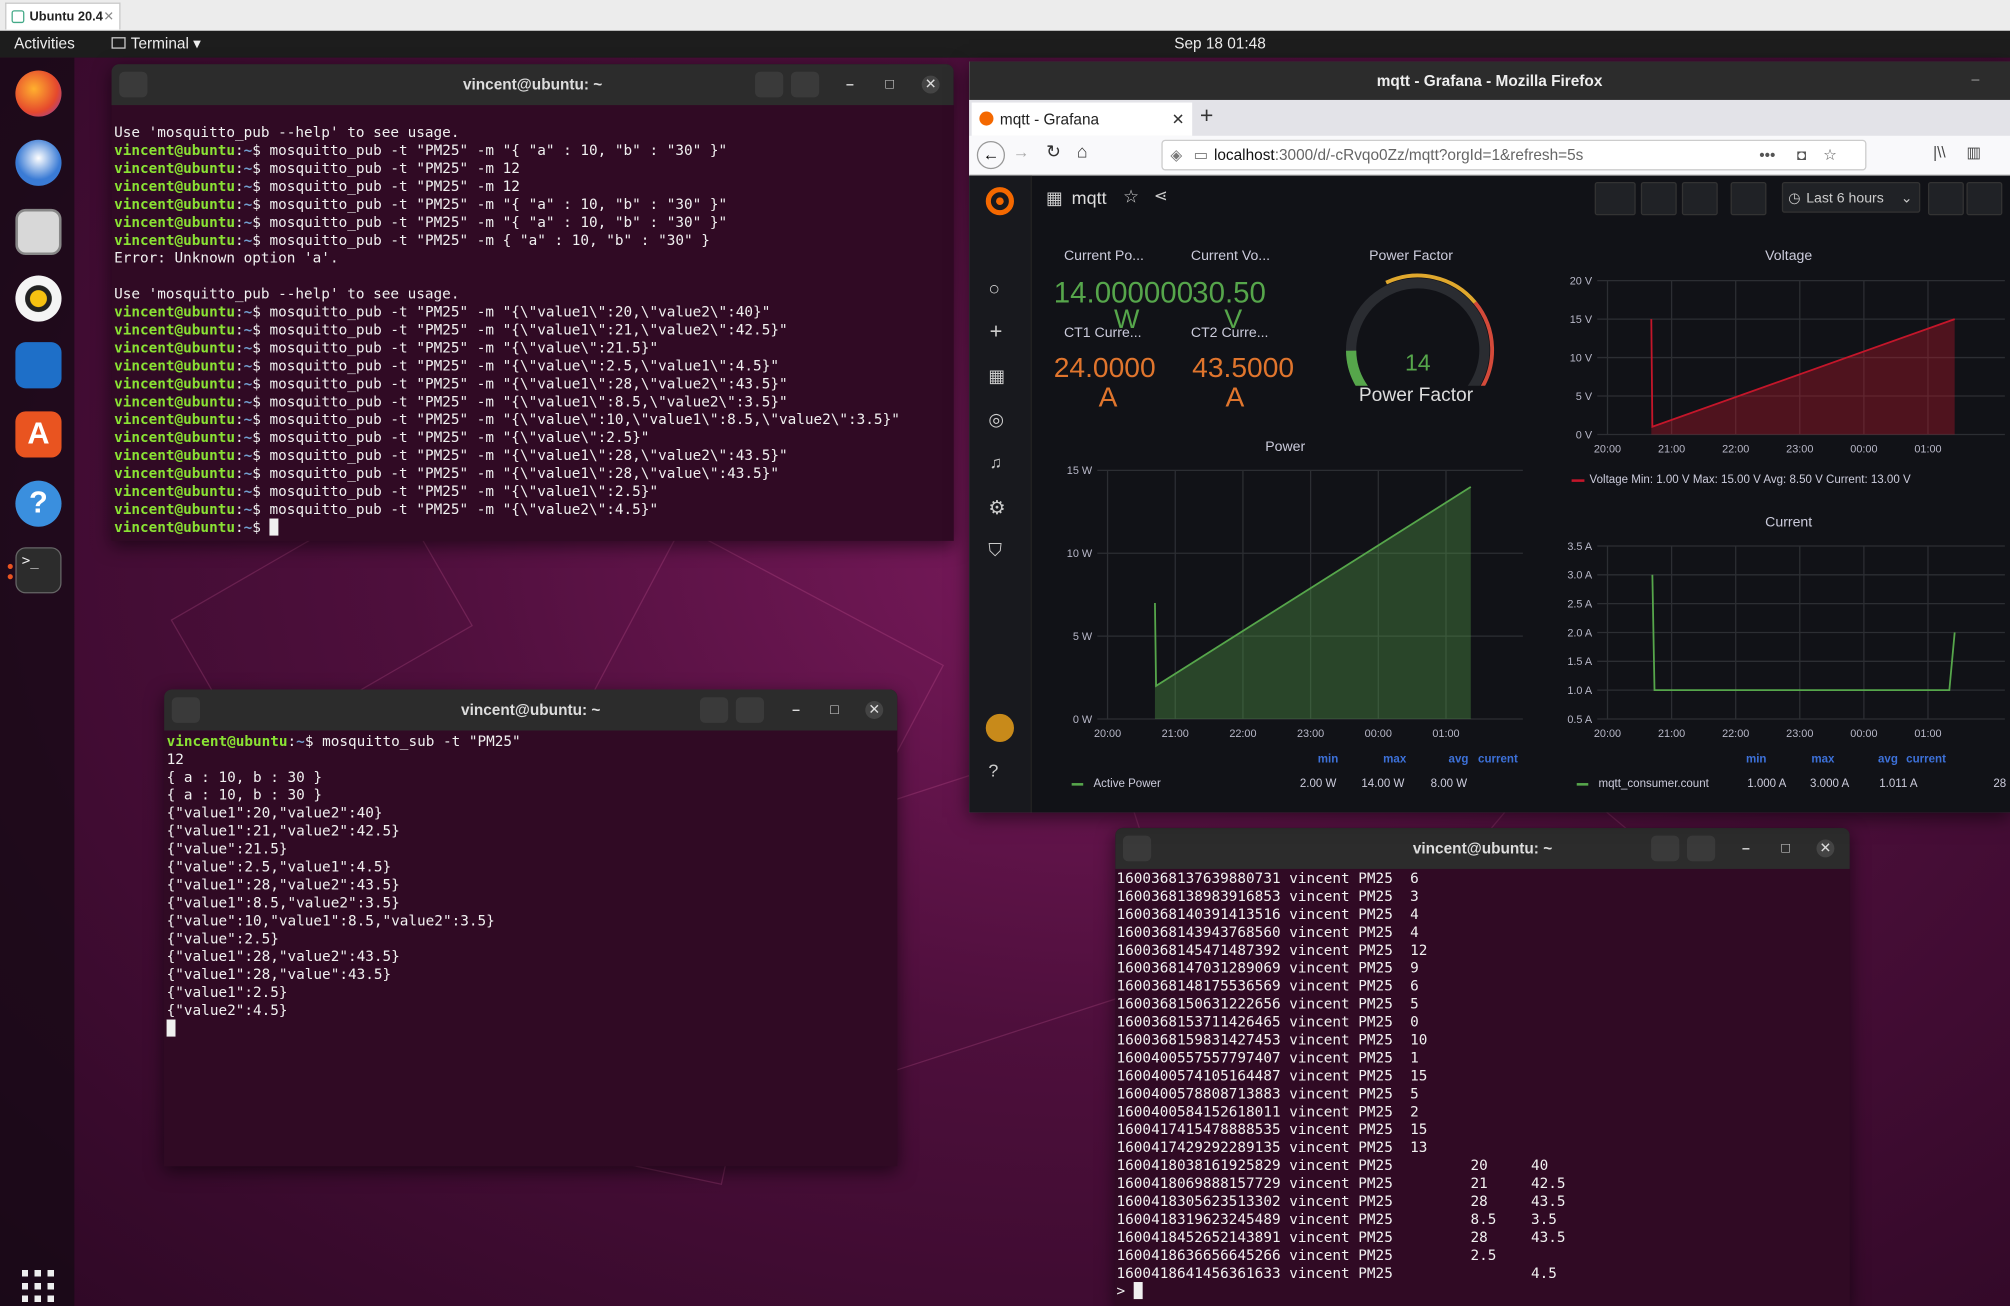 The image size is (2010, 1306). I want to click on x-tick-label: 23:00, so click(1799, 449).